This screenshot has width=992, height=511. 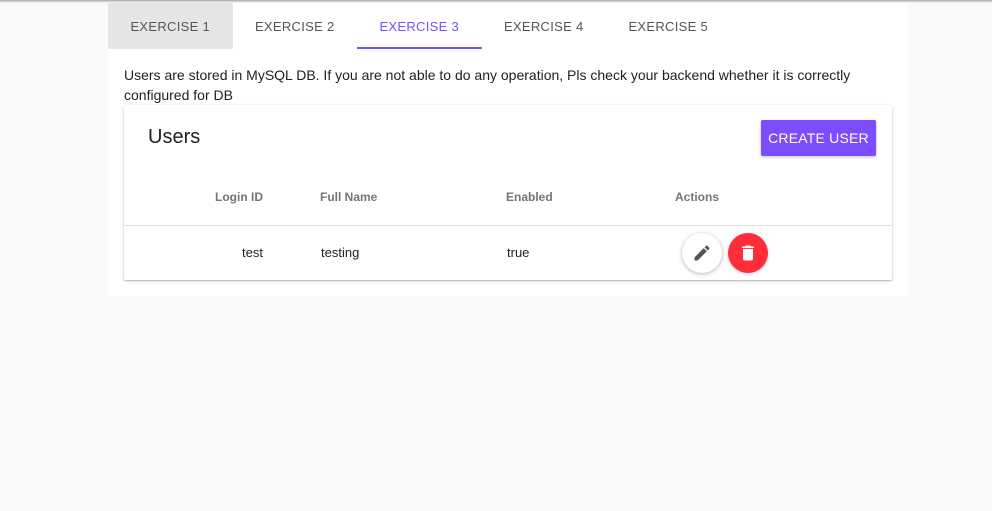 I want to click on column-header-login-id: Login ID, so click(x=239, y=197).